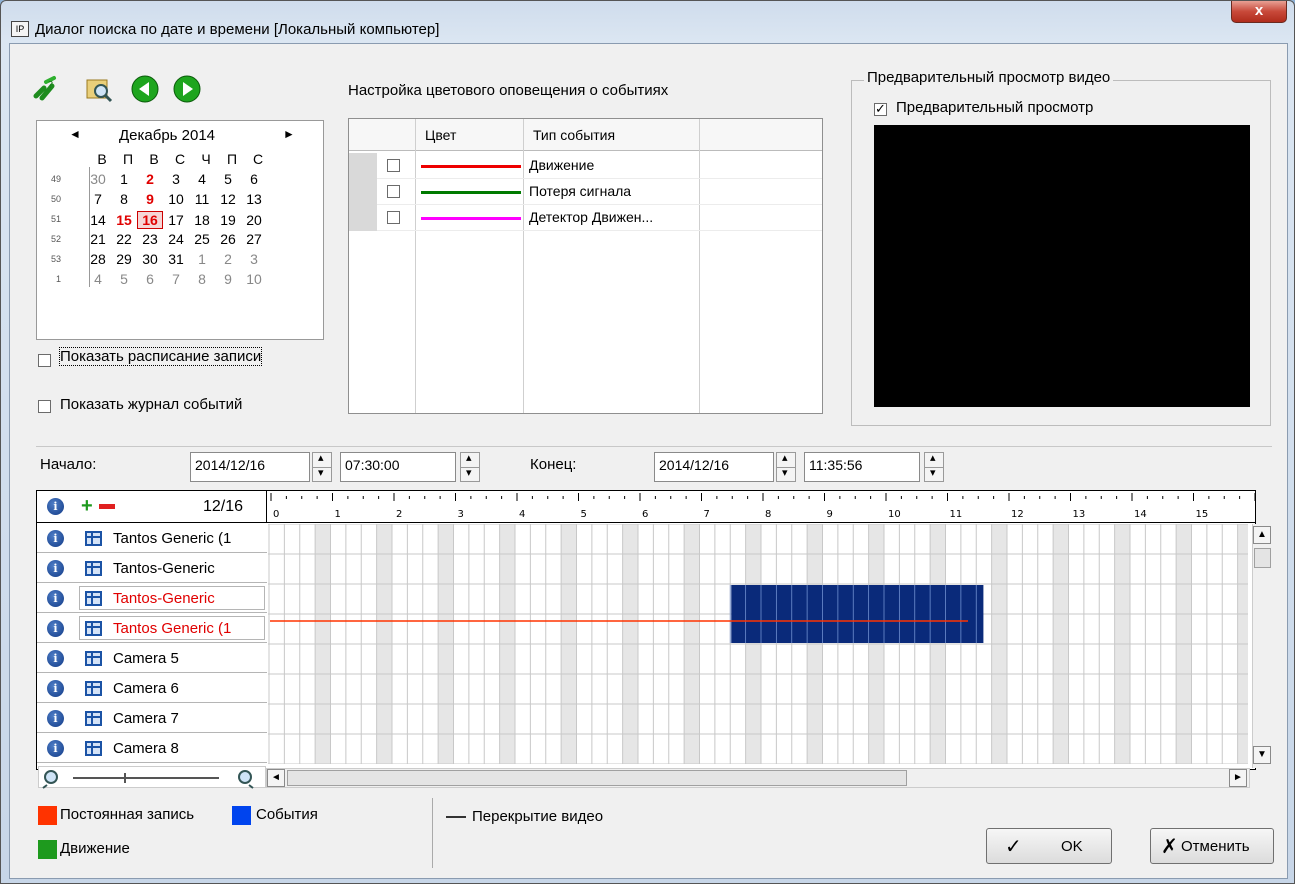 The width and height of the screenshot is (1295, 884). I want to click on cancel-button: ✗ Отменить, so click(1212, 846).